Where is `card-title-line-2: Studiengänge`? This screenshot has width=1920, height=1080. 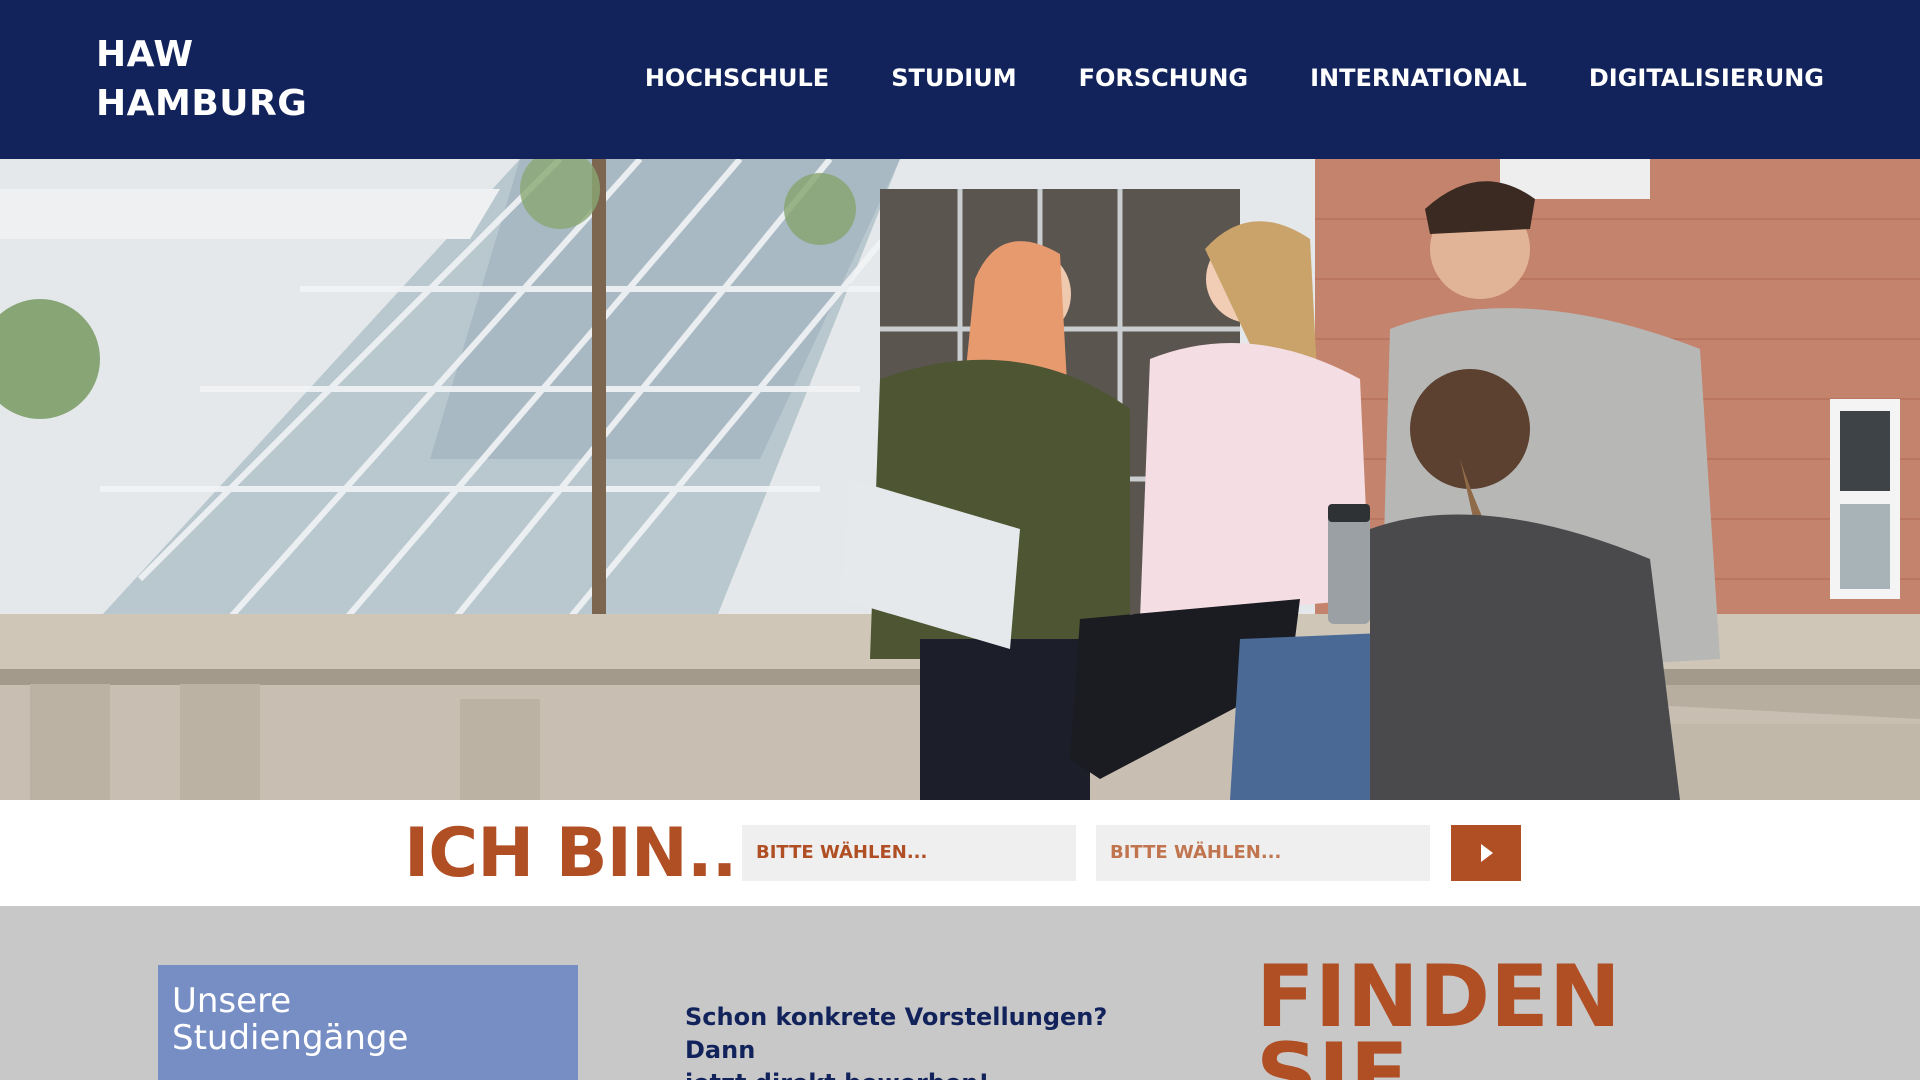 card-title-line-2: Studiengänge is located at coordinates (290, 1038).